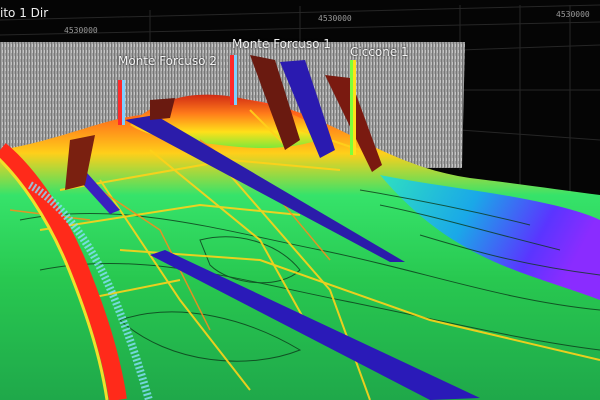 The width and height of the screenshot is (600, 400). What do you see at coordinates (281, 44) in the screenshot?
I see `well-label-monte-forcuso-1: Monte Forcuso 1` at bounding box center [281, 44].